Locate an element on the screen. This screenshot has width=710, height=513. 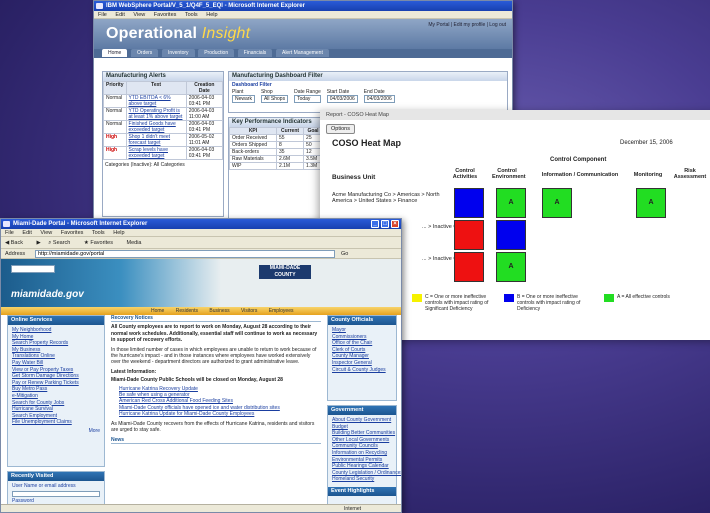
oi-user-links: My Portal | Edit my profile | Log out is located at coordinates (467, 25).